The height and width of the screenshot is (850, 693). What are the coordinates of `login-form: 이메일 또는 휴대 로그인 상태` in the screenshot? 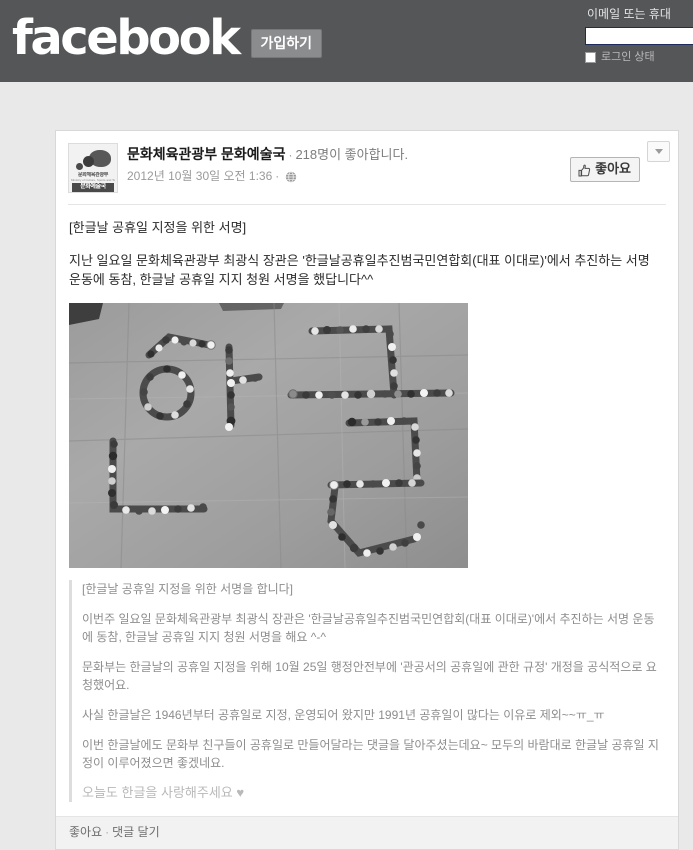 It's located at (639, 35).